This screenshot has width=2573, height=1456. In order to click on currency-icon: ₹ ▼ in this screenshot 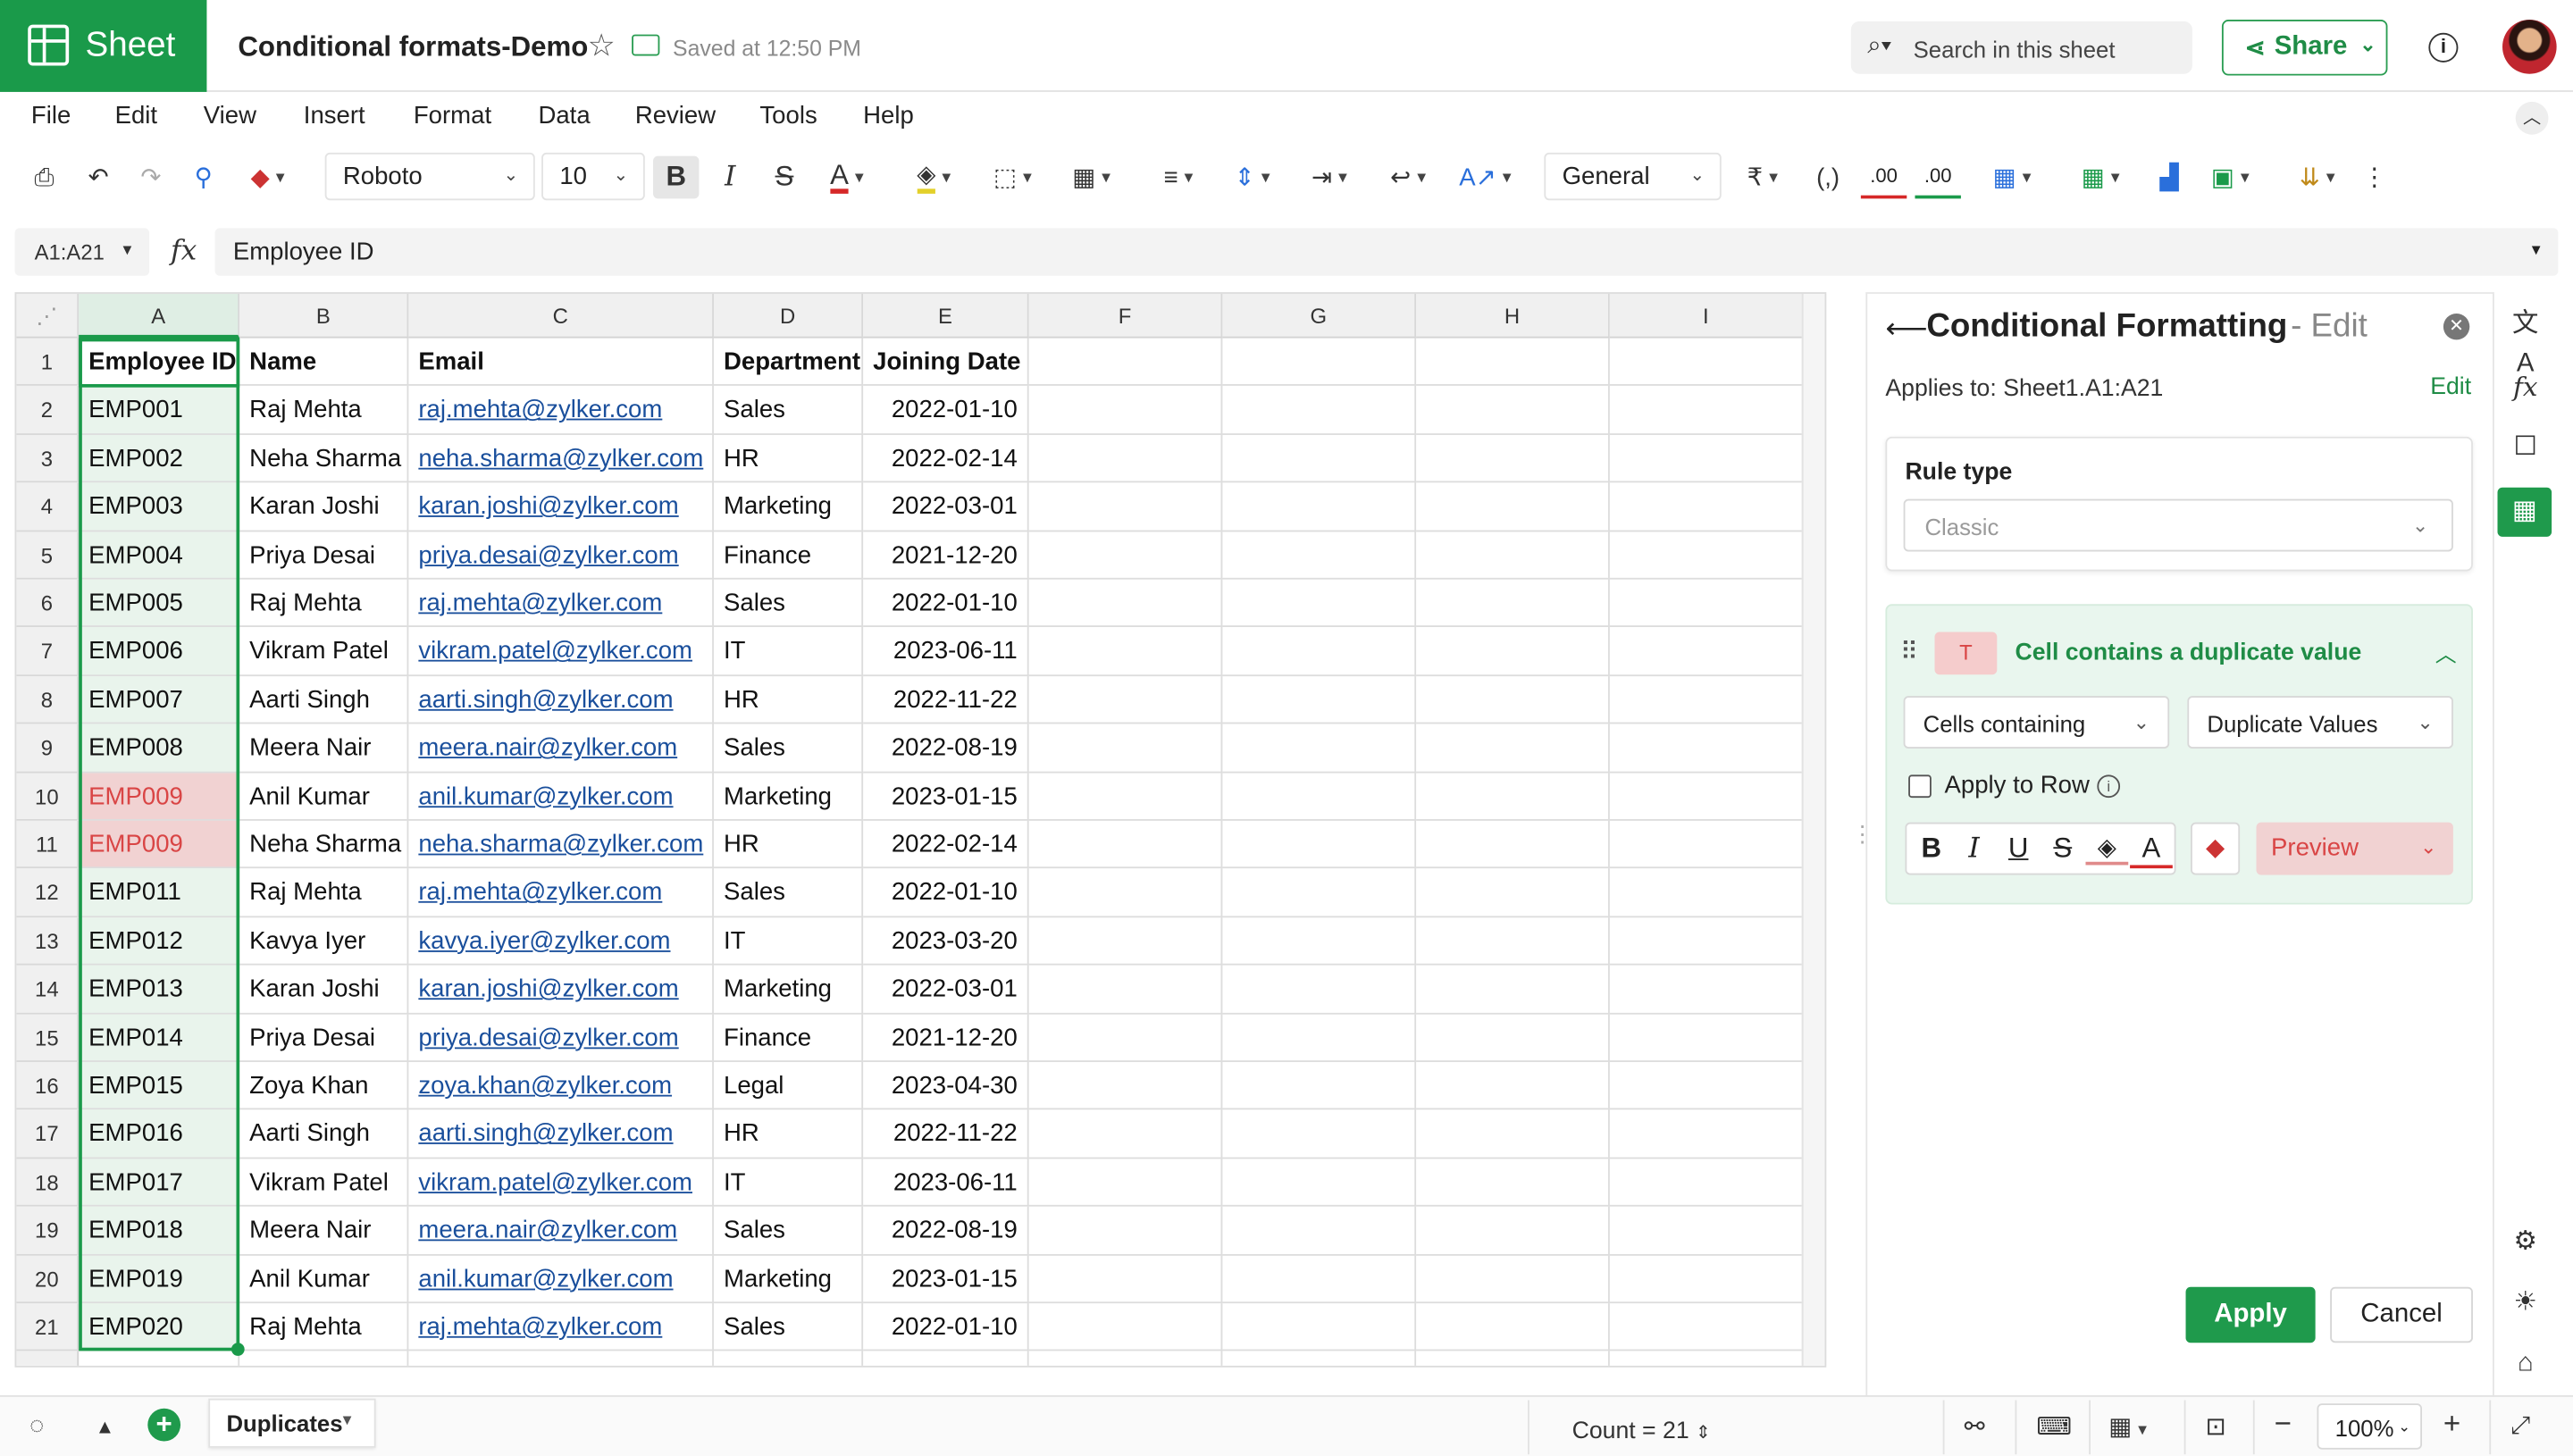, I will do `click(1764, 177)`.